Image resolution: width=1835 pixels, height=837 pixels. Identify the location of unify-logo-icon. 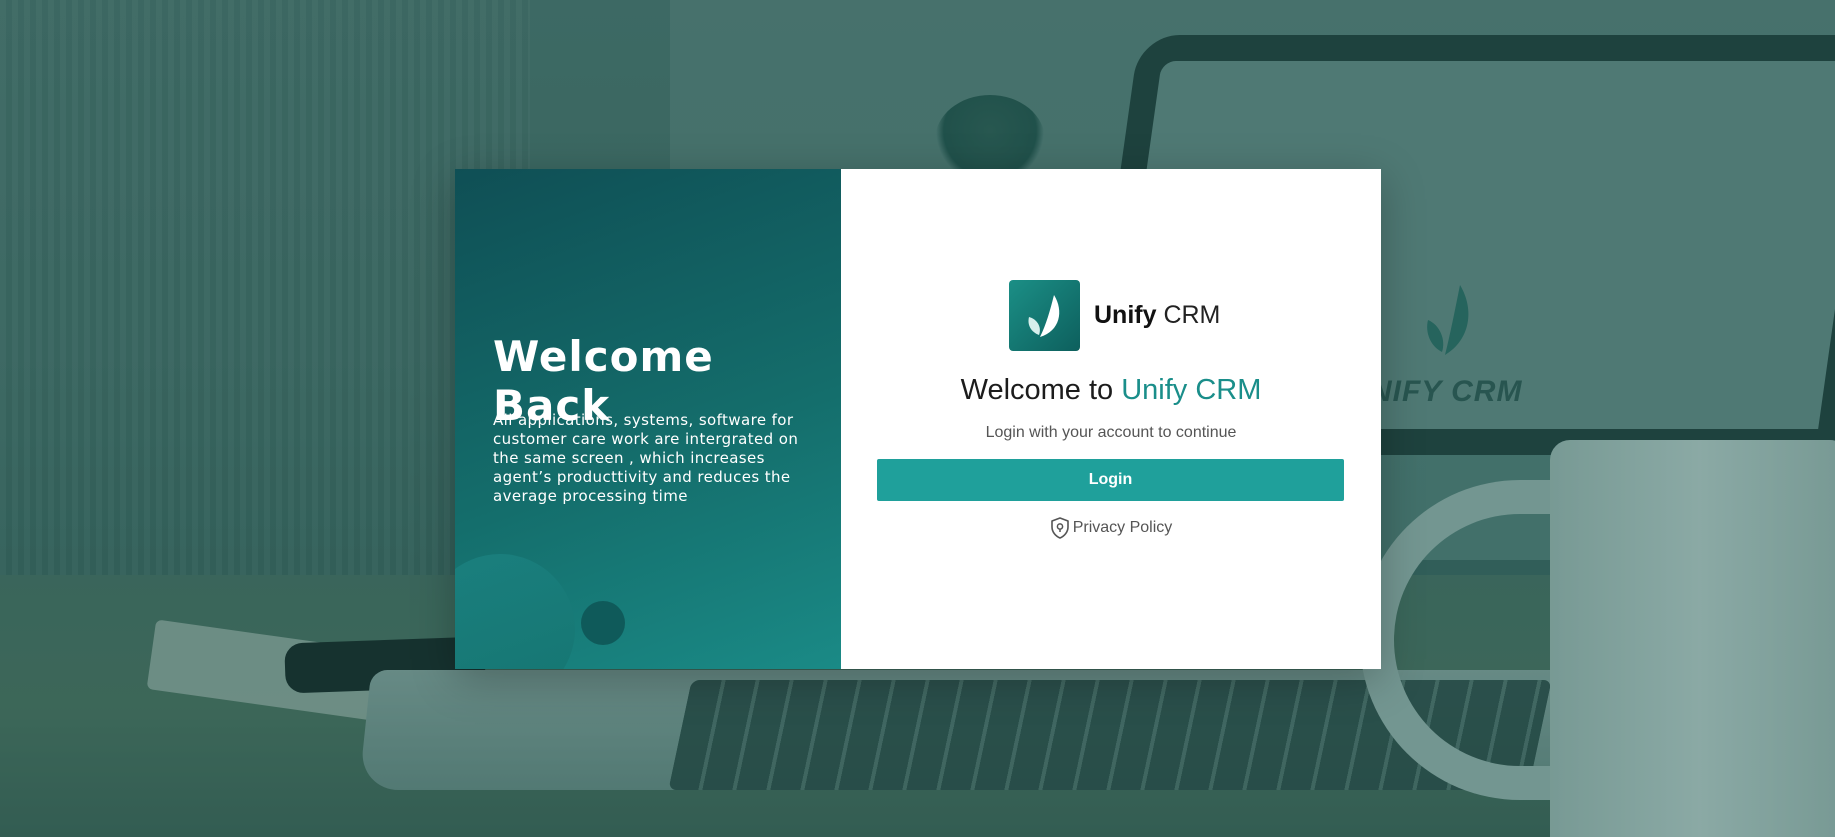
(1044, 315).